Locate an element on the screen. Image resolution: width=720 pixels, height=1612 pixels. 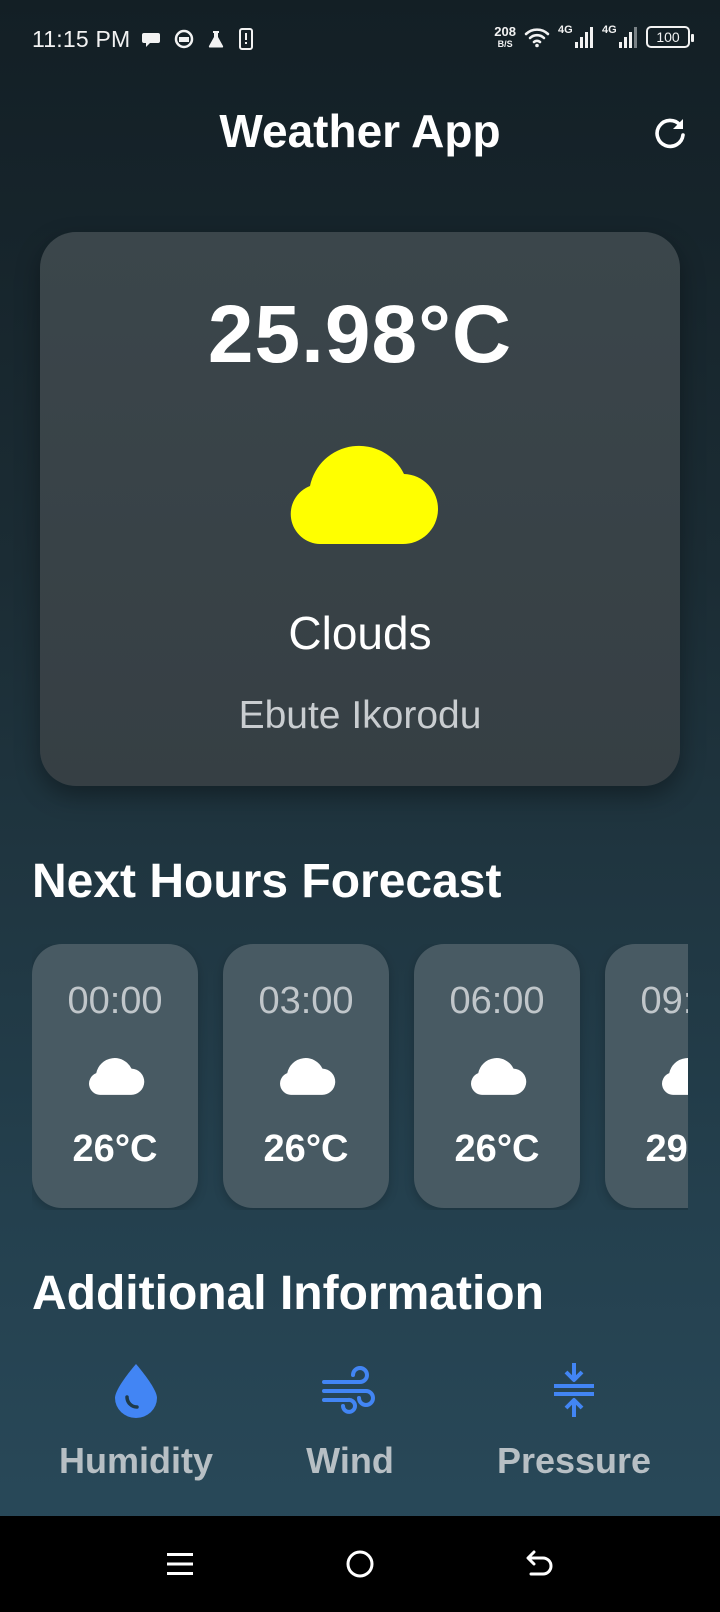
home-icon is located at coordinates (360, 1564).